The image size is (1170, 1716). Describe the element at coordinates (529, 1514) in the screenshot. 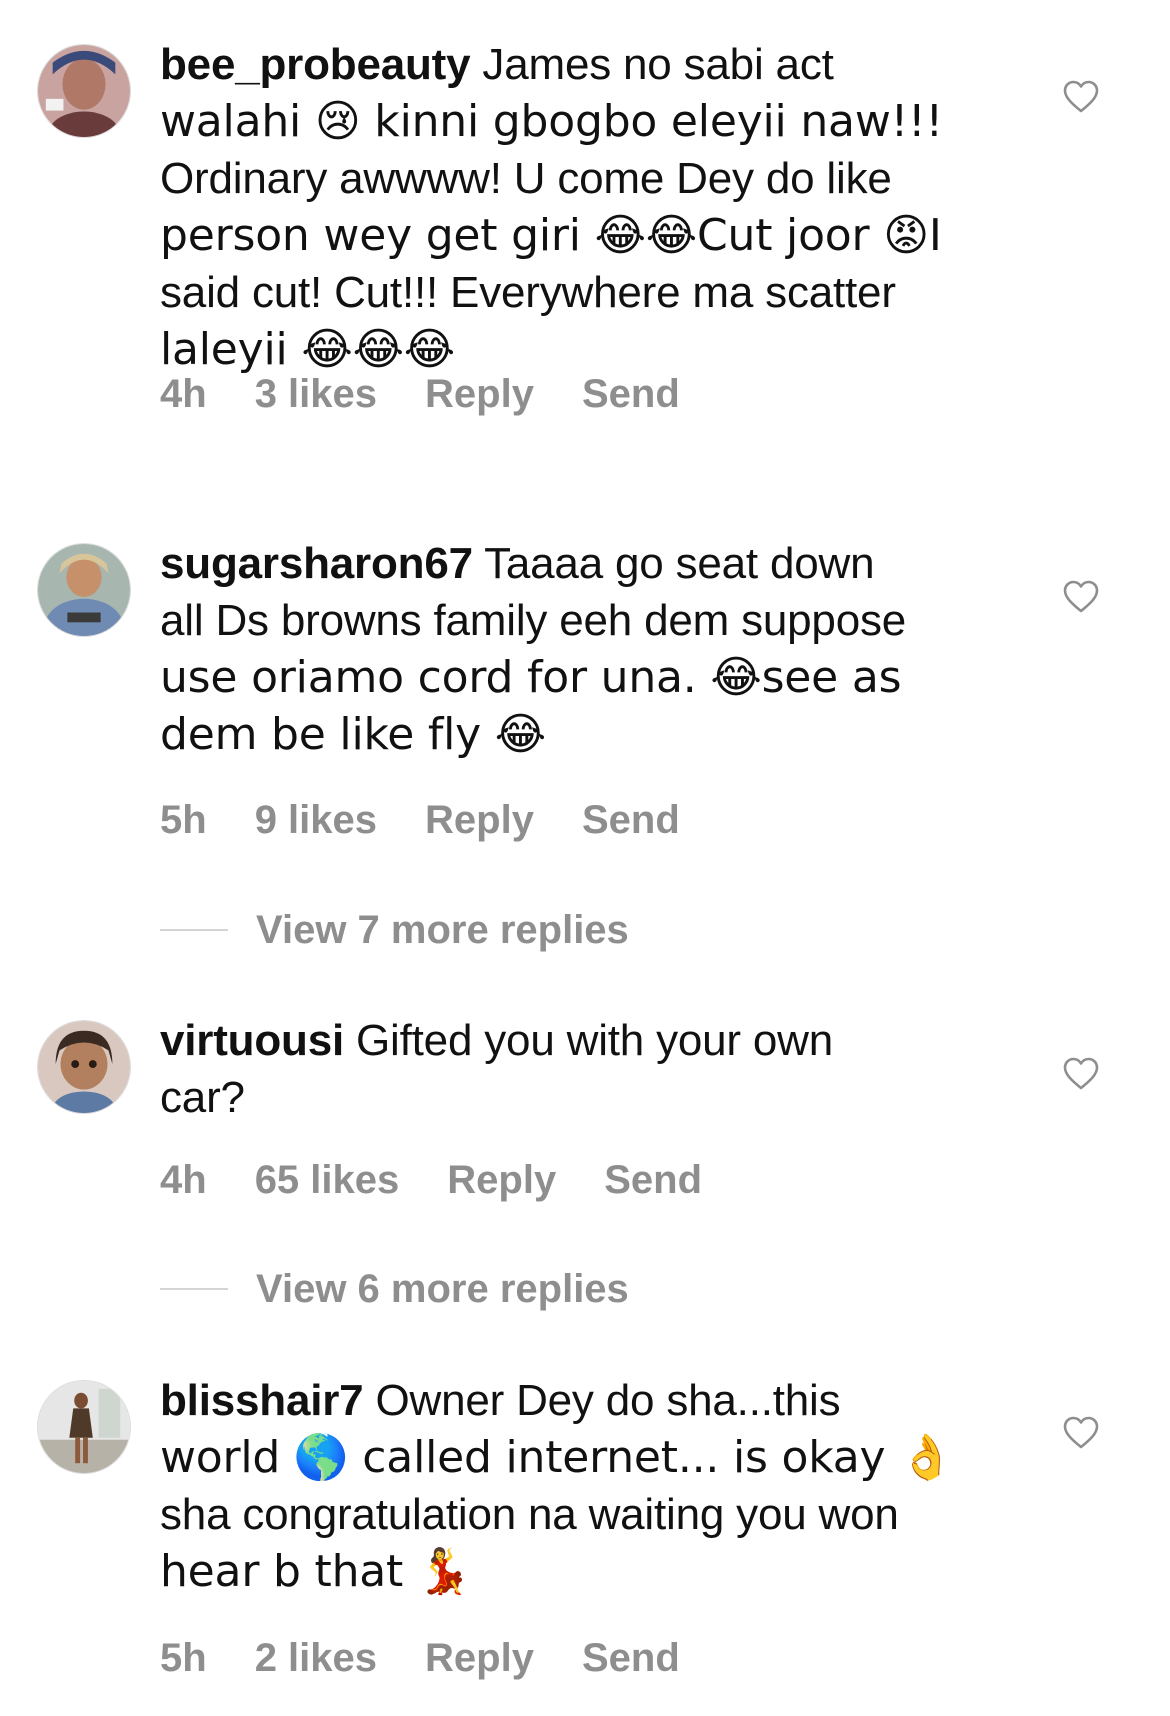

I see `comment-line: sha congratulation na waiting you won` at that location.